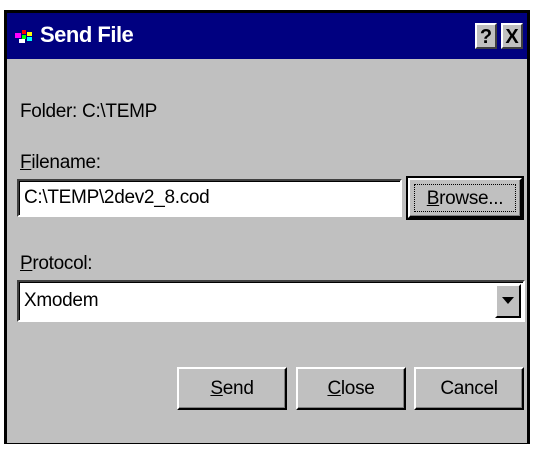 Image resolution: width=533 pixels, height=451 pixels. What do you see at coordinates (238, 388) in the screenshot?
I see `send-rest: end` at bounding box center [238, 388].